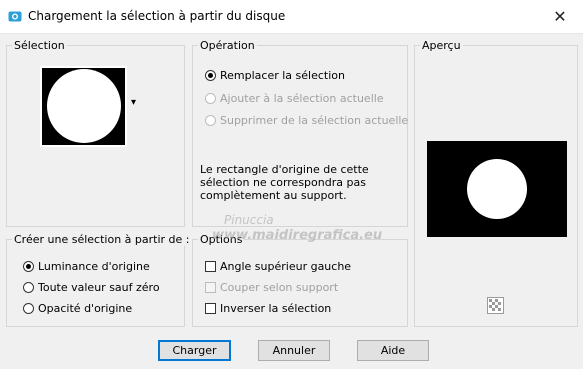 The width and height of the screenshot is (583, 369). Describe the element at coordinates (227, 45) in the screenshot. I see `operation-group-label: Opération` at that location.